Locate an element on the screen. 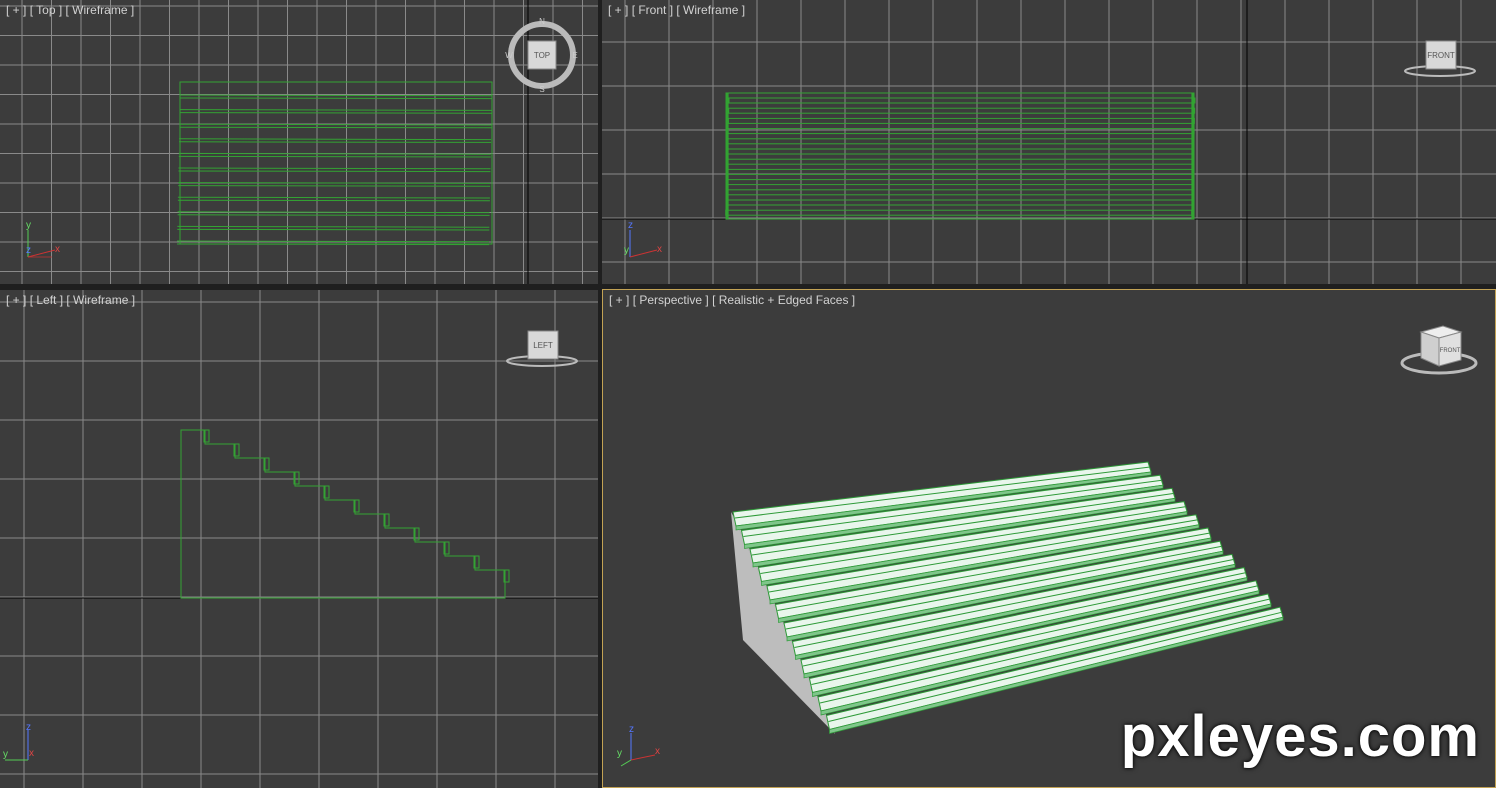 This screenshot has width=1496, height=788. viewcube: TOP N S E W is located at coordinates (541, 55).